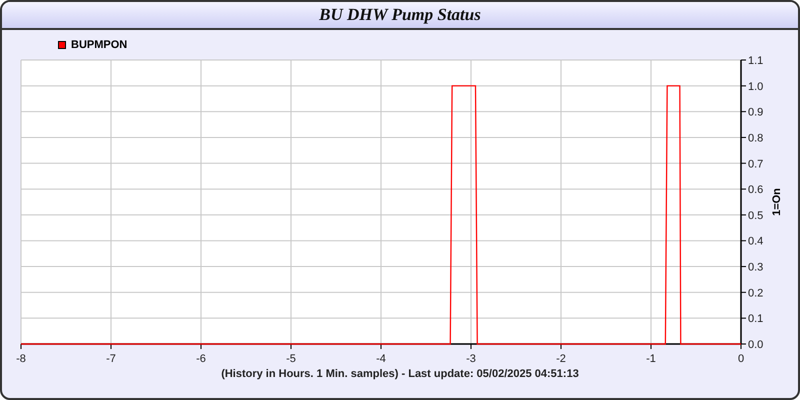  I want to click on tick-label: 0.9, so click(756, 112).